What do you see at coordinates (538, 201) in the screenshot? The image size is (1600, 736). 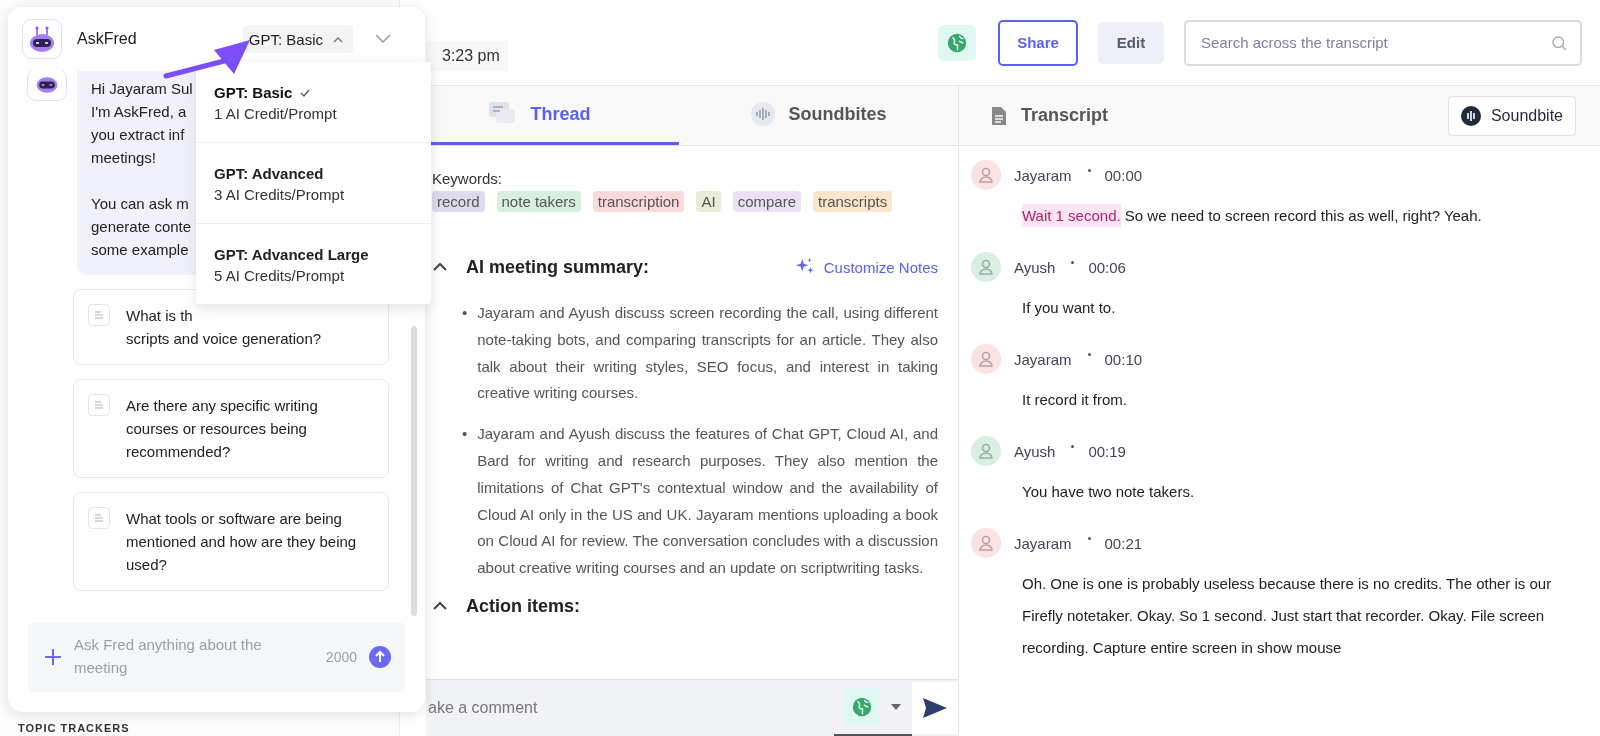 I see `keyword-tag: note takers` at bounding box center [538, 201].